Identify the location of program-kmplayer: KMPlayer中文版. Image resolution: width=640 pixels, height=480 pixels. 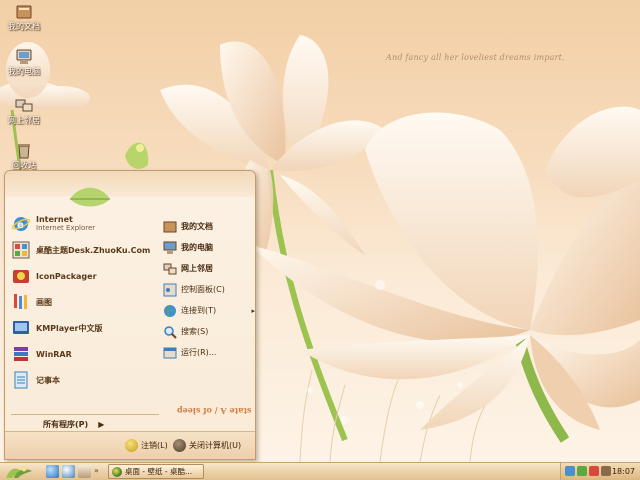
(86, 328).